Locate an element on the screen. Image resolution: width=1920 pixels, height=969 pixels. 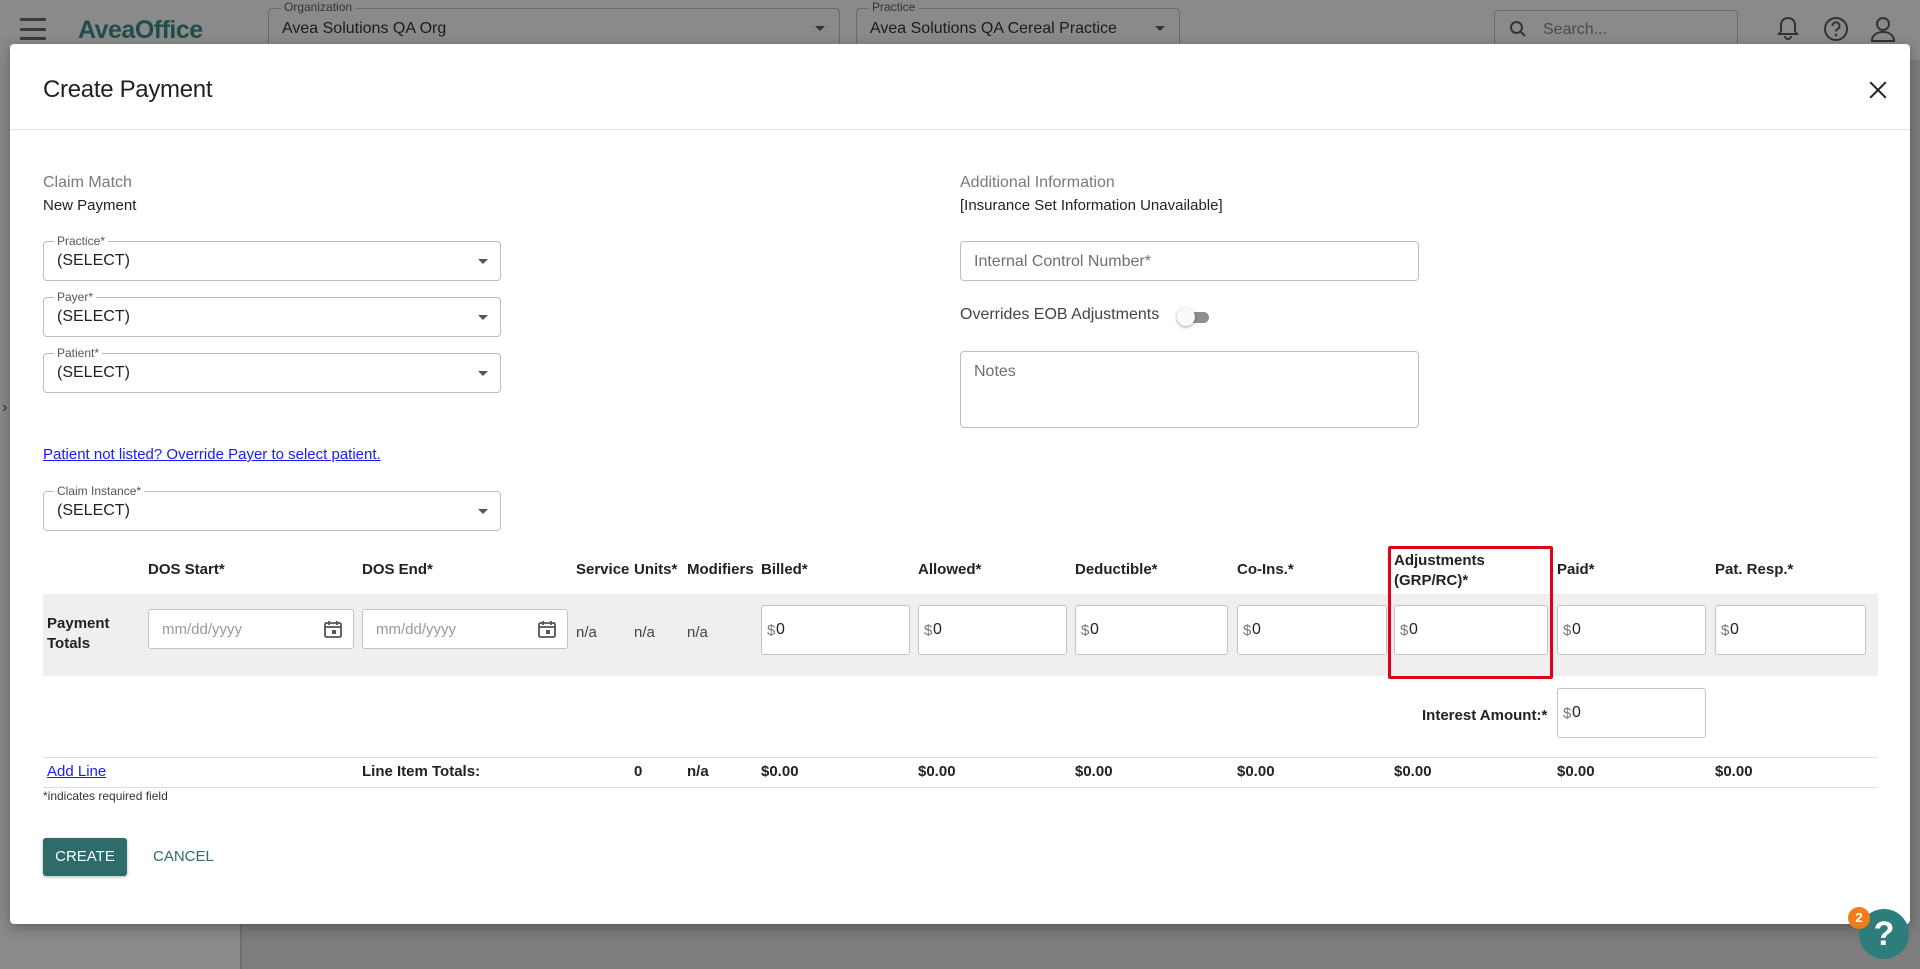
line-pat-resp-total: $0.00 is located at coordinates (1734, 771).